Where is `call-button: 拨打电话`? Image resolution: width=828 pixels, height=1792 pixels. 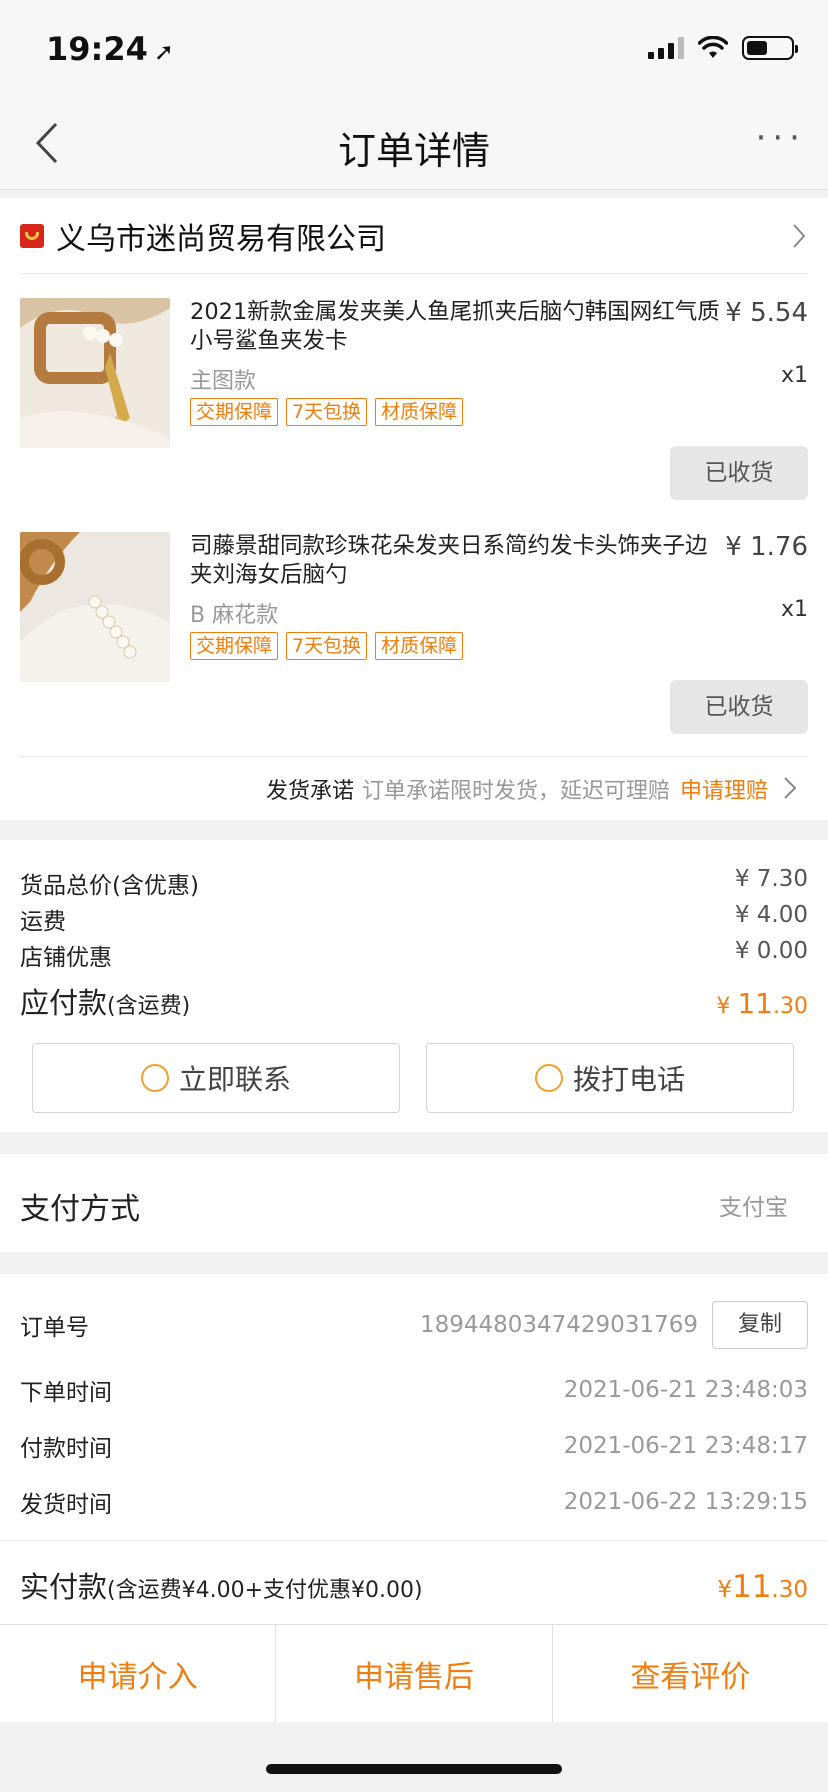 call-button: 拨打电话 is located at coordinates (610, 1078).